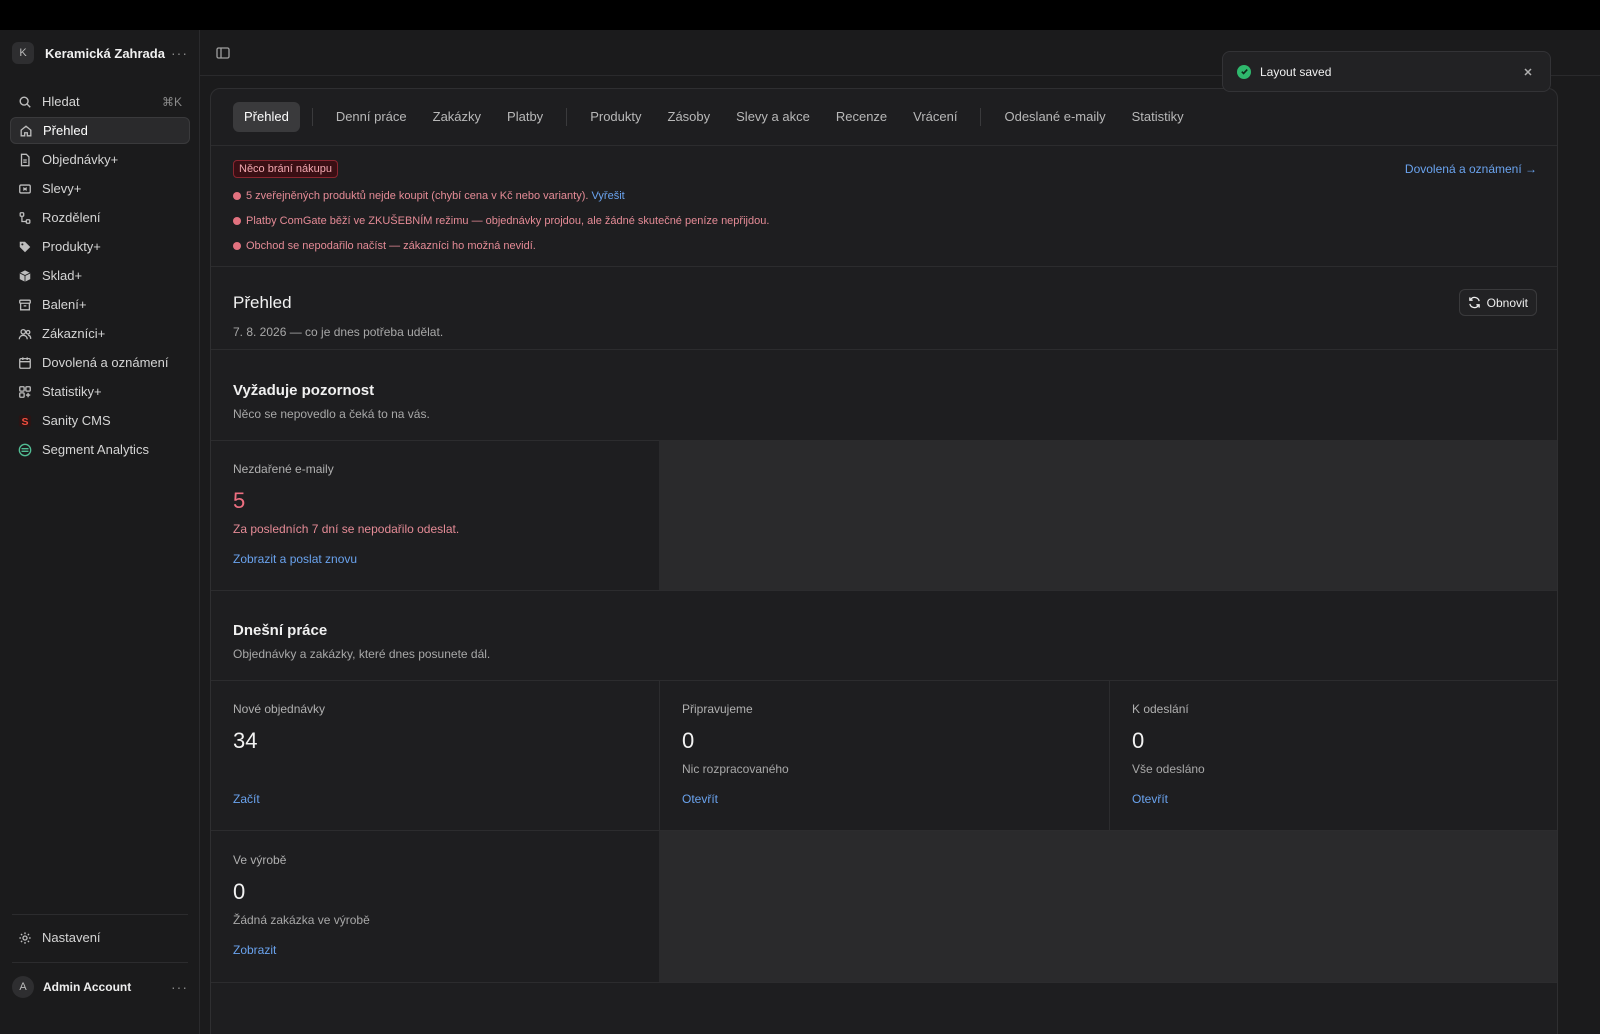 This screenshot has height=1034, width=1600. I want to click on check-circle-icon, so click(1244, 71).